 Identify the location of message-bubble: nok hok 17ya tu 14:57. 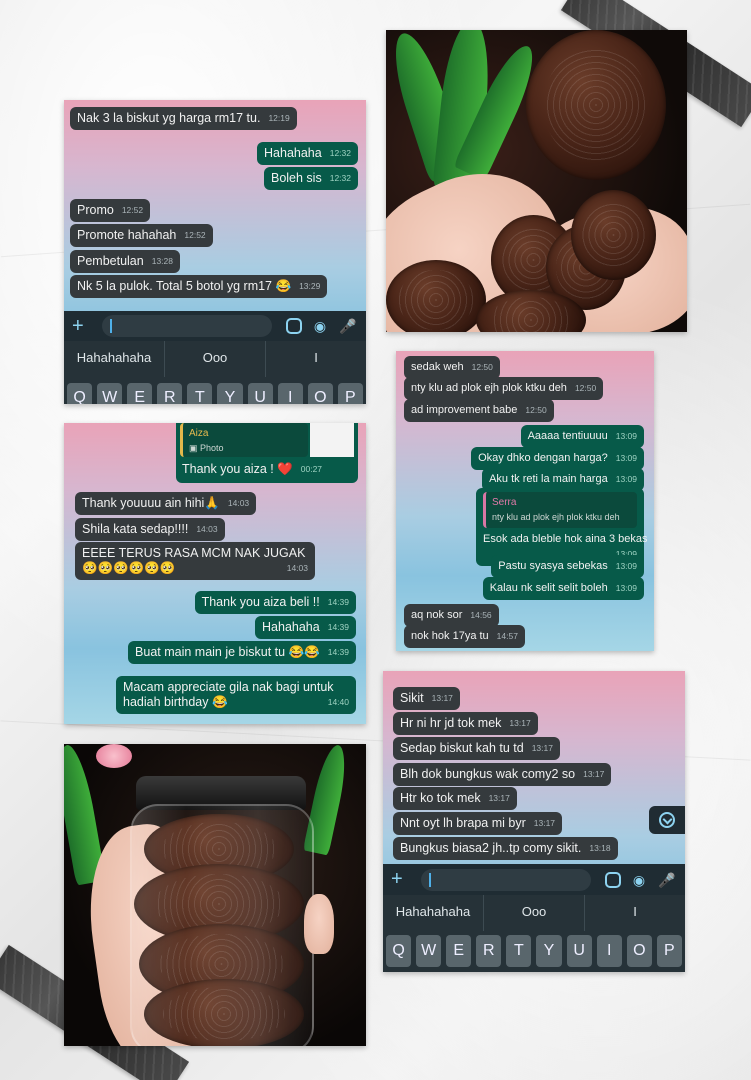
(464, 636).